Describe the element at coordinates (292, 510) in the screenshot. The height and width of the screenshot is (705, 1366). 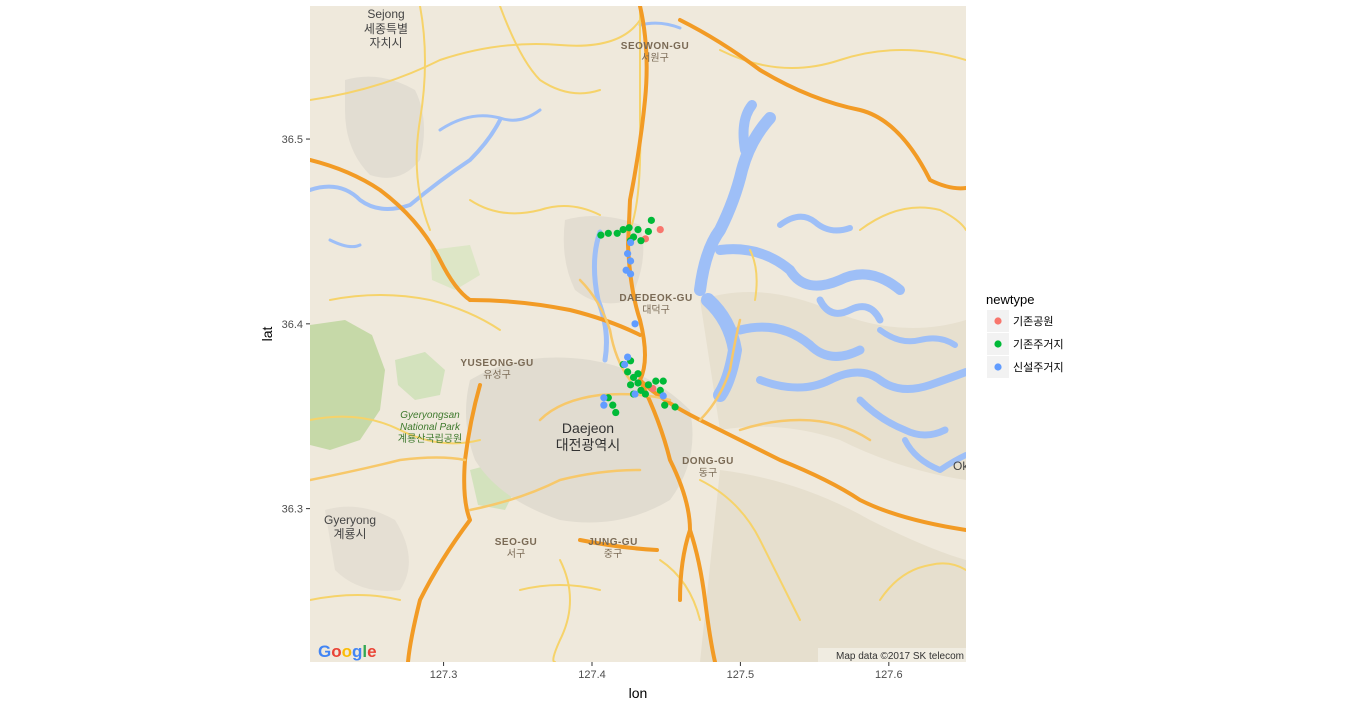
I see `y-tick-label: 36.3` at that location.